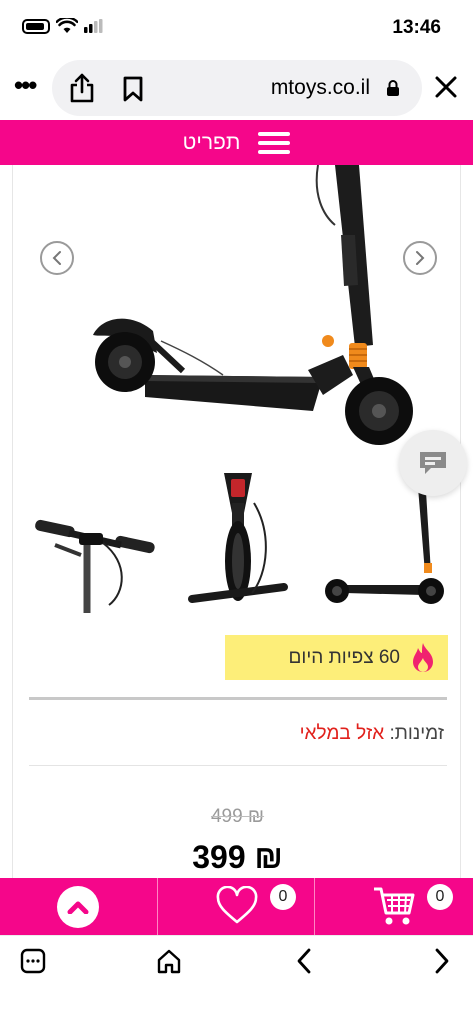  I want to click on chat-icon, so click(433, 463).